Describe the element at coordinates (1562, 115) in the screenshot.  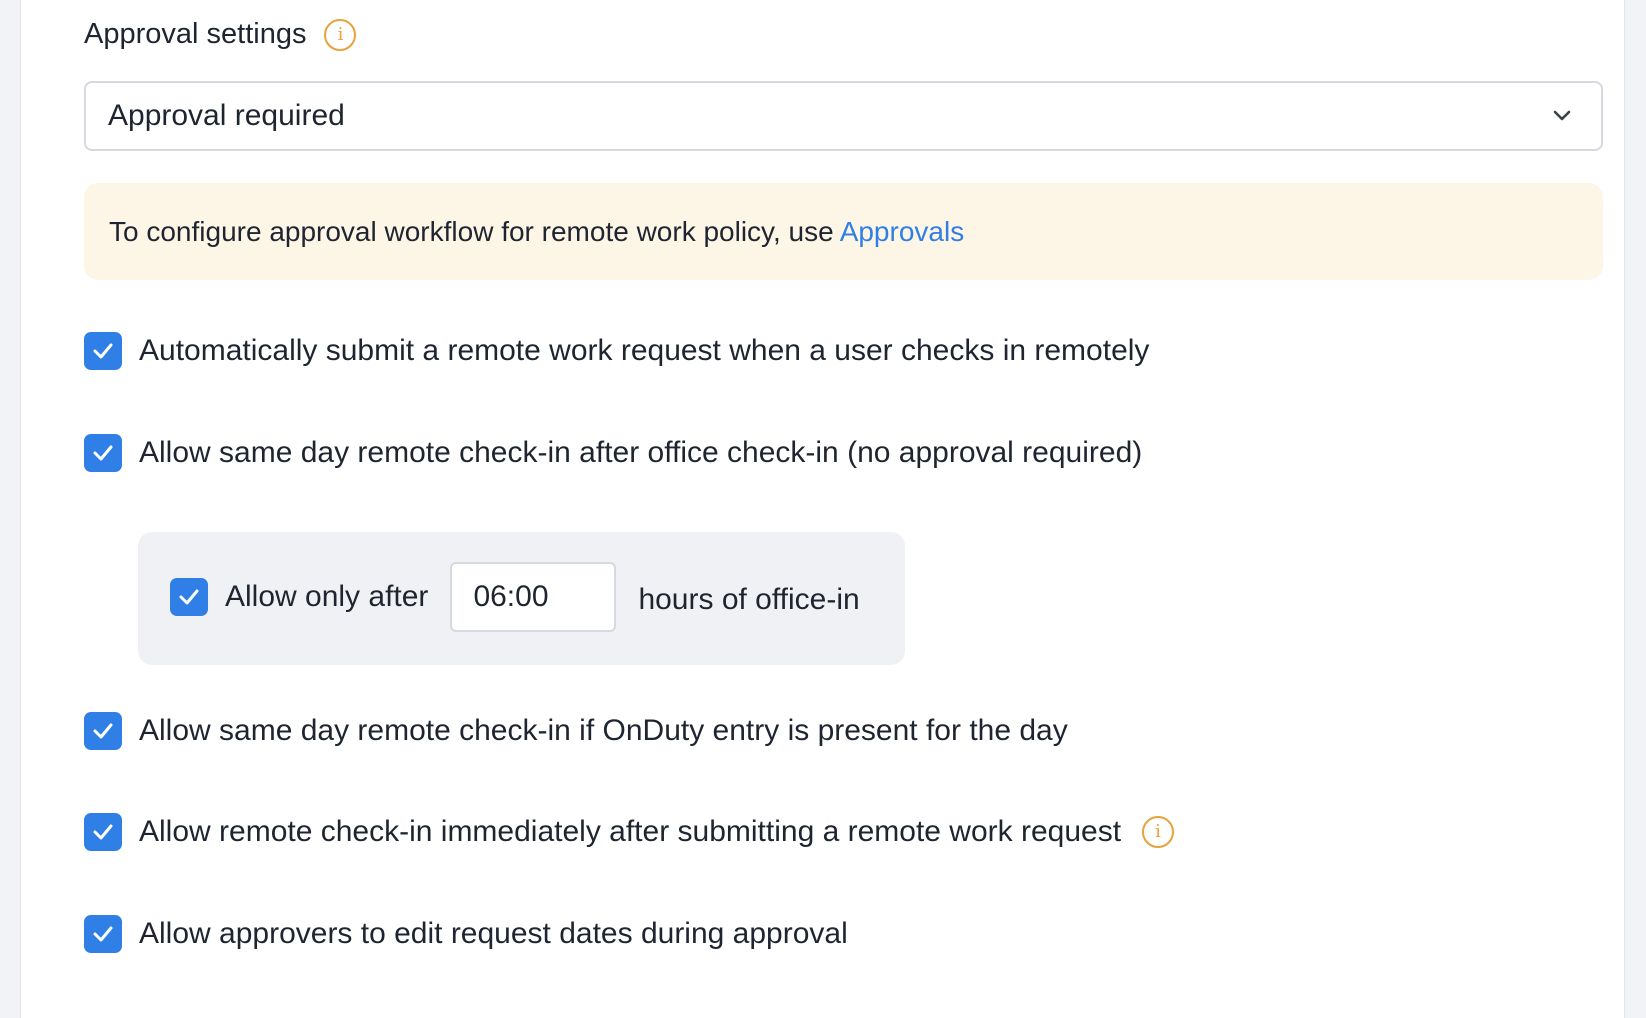
I see `chevron-down-icon` at that location.